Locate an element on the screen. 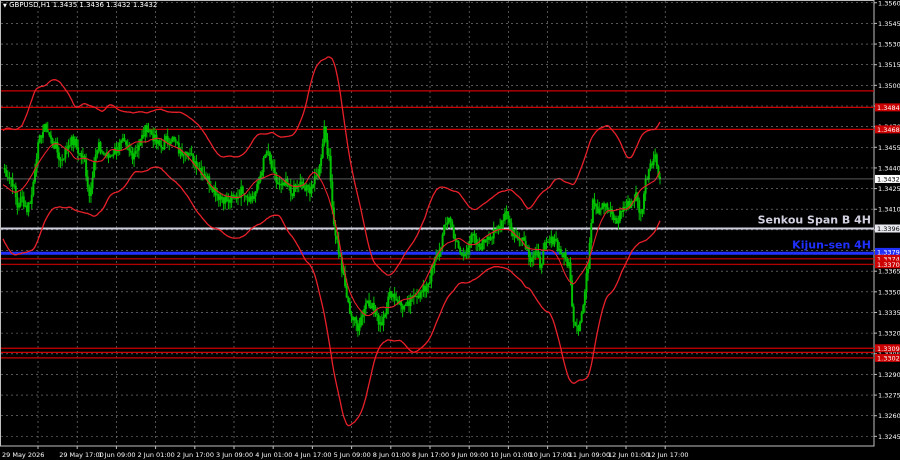  x-tick-label: 3 Jun 09:00 is located at coordinates (234, 455).